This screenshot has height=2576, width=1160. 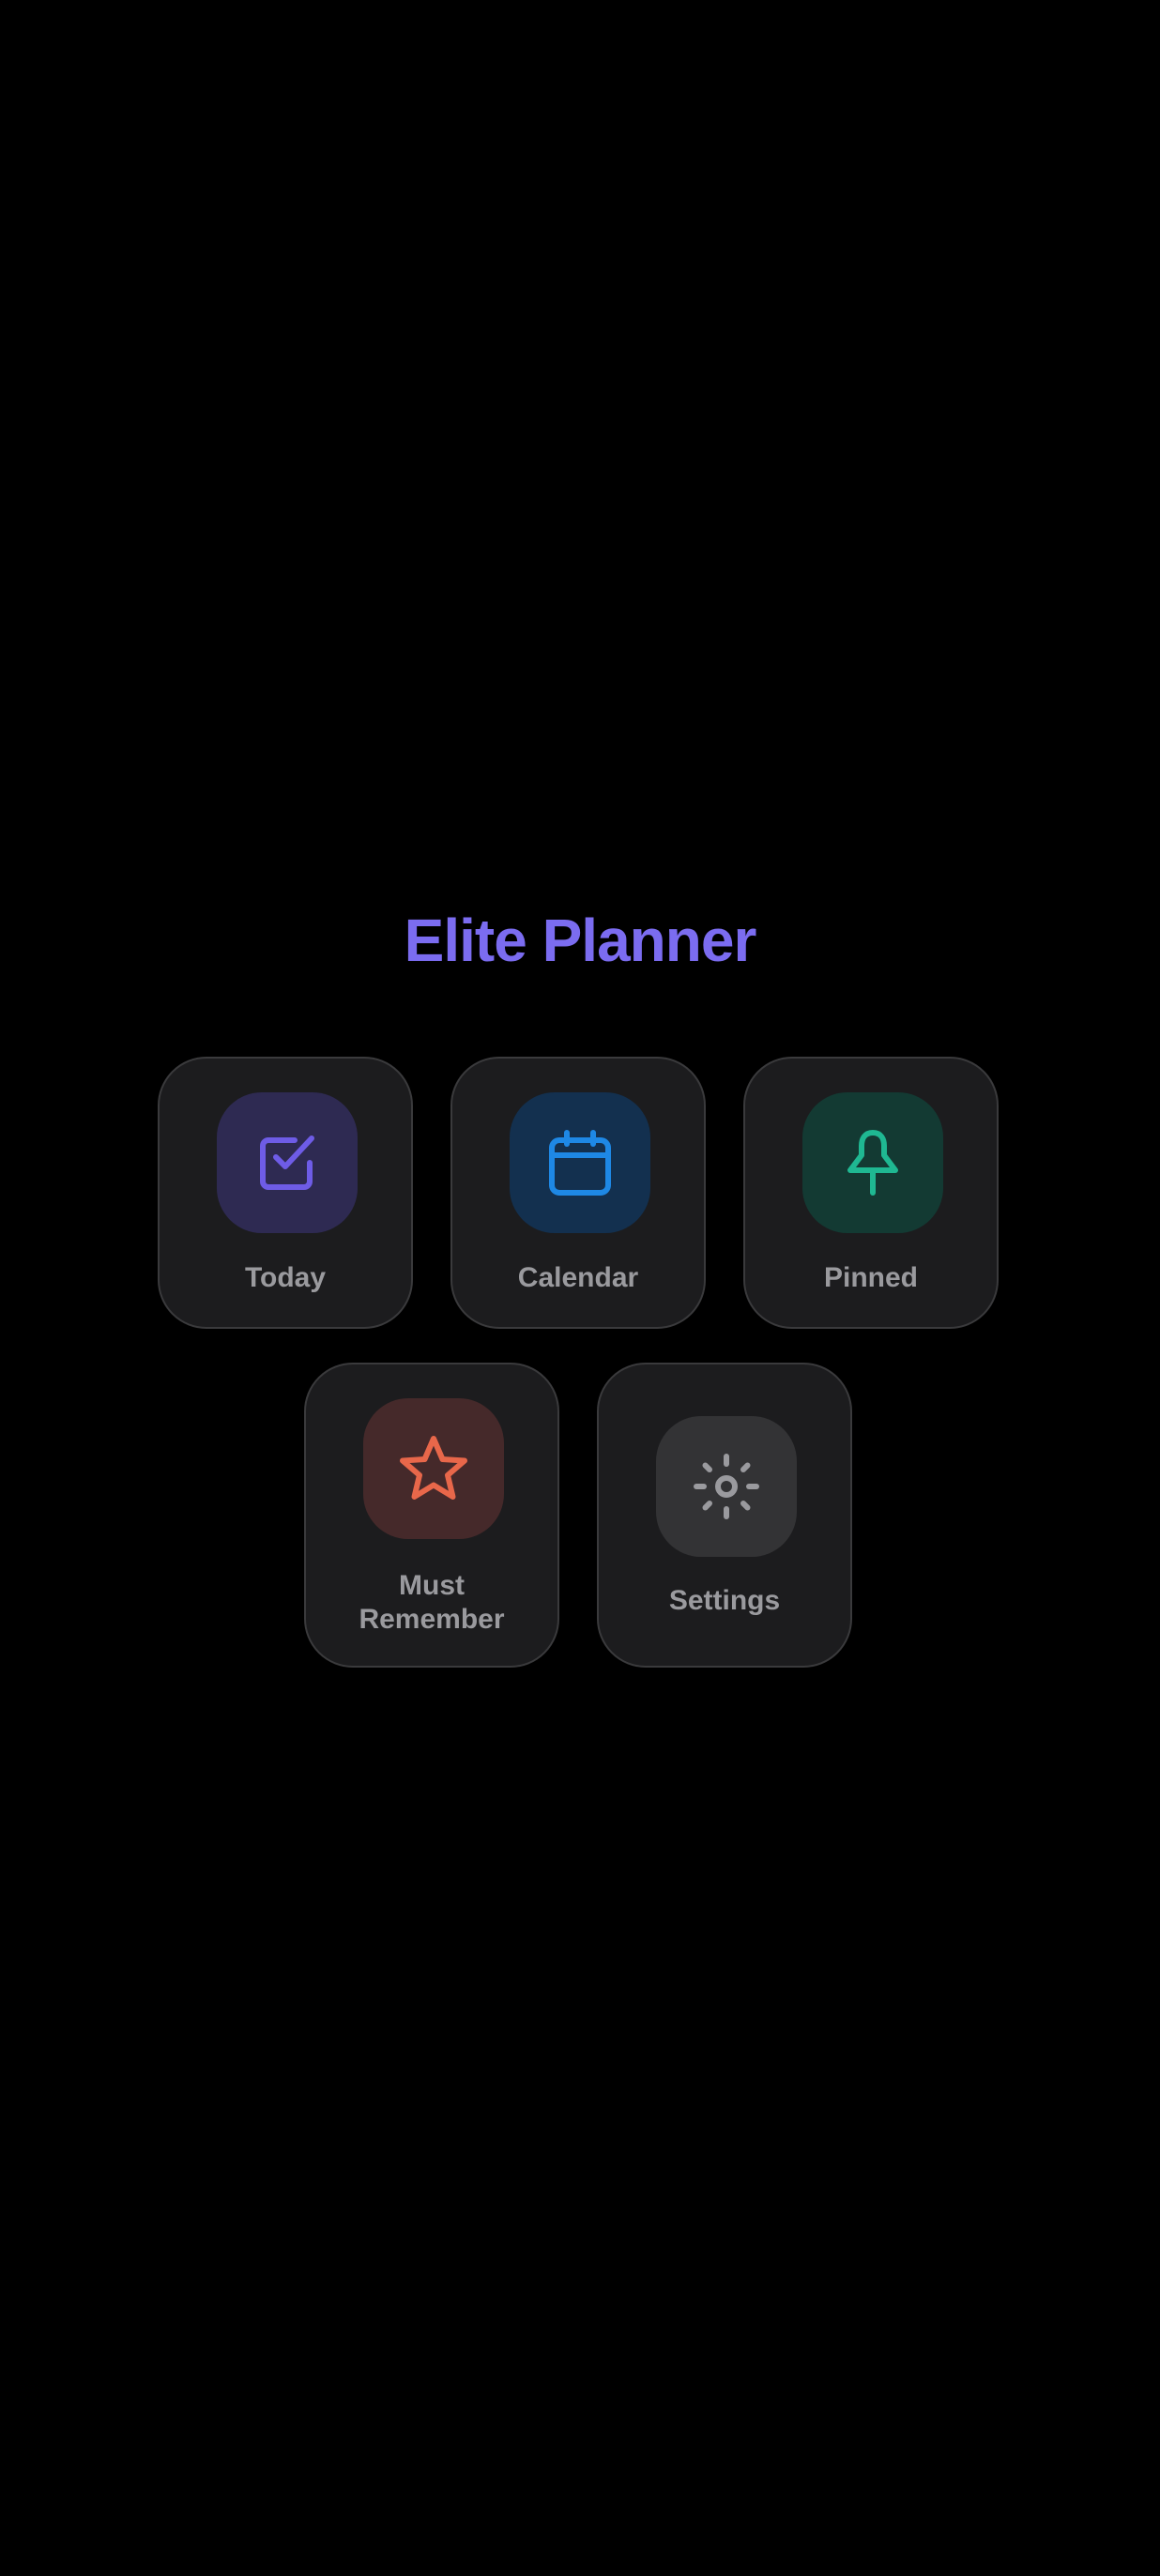 What do you see at coordinates (580, 940) in the screenshot?
I see `page-title: Elite Planner` at bounding box center [580, 940].